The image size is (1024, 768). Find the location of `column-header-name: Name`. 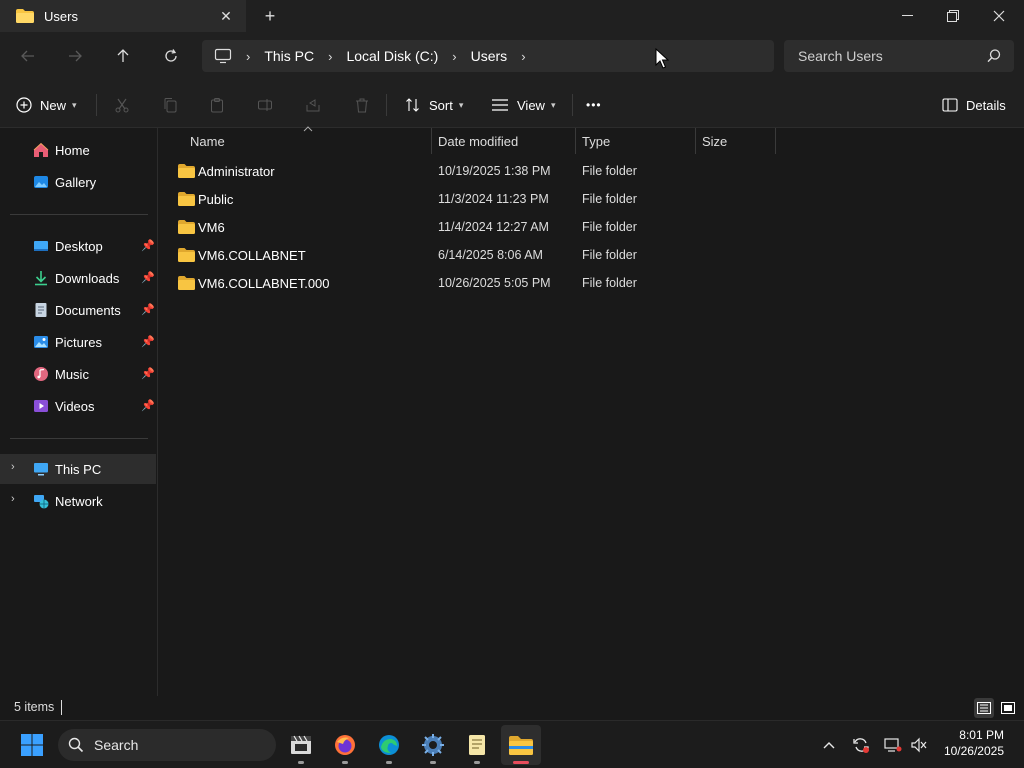

column-header-name: Name is located at coordinates (207, 141).